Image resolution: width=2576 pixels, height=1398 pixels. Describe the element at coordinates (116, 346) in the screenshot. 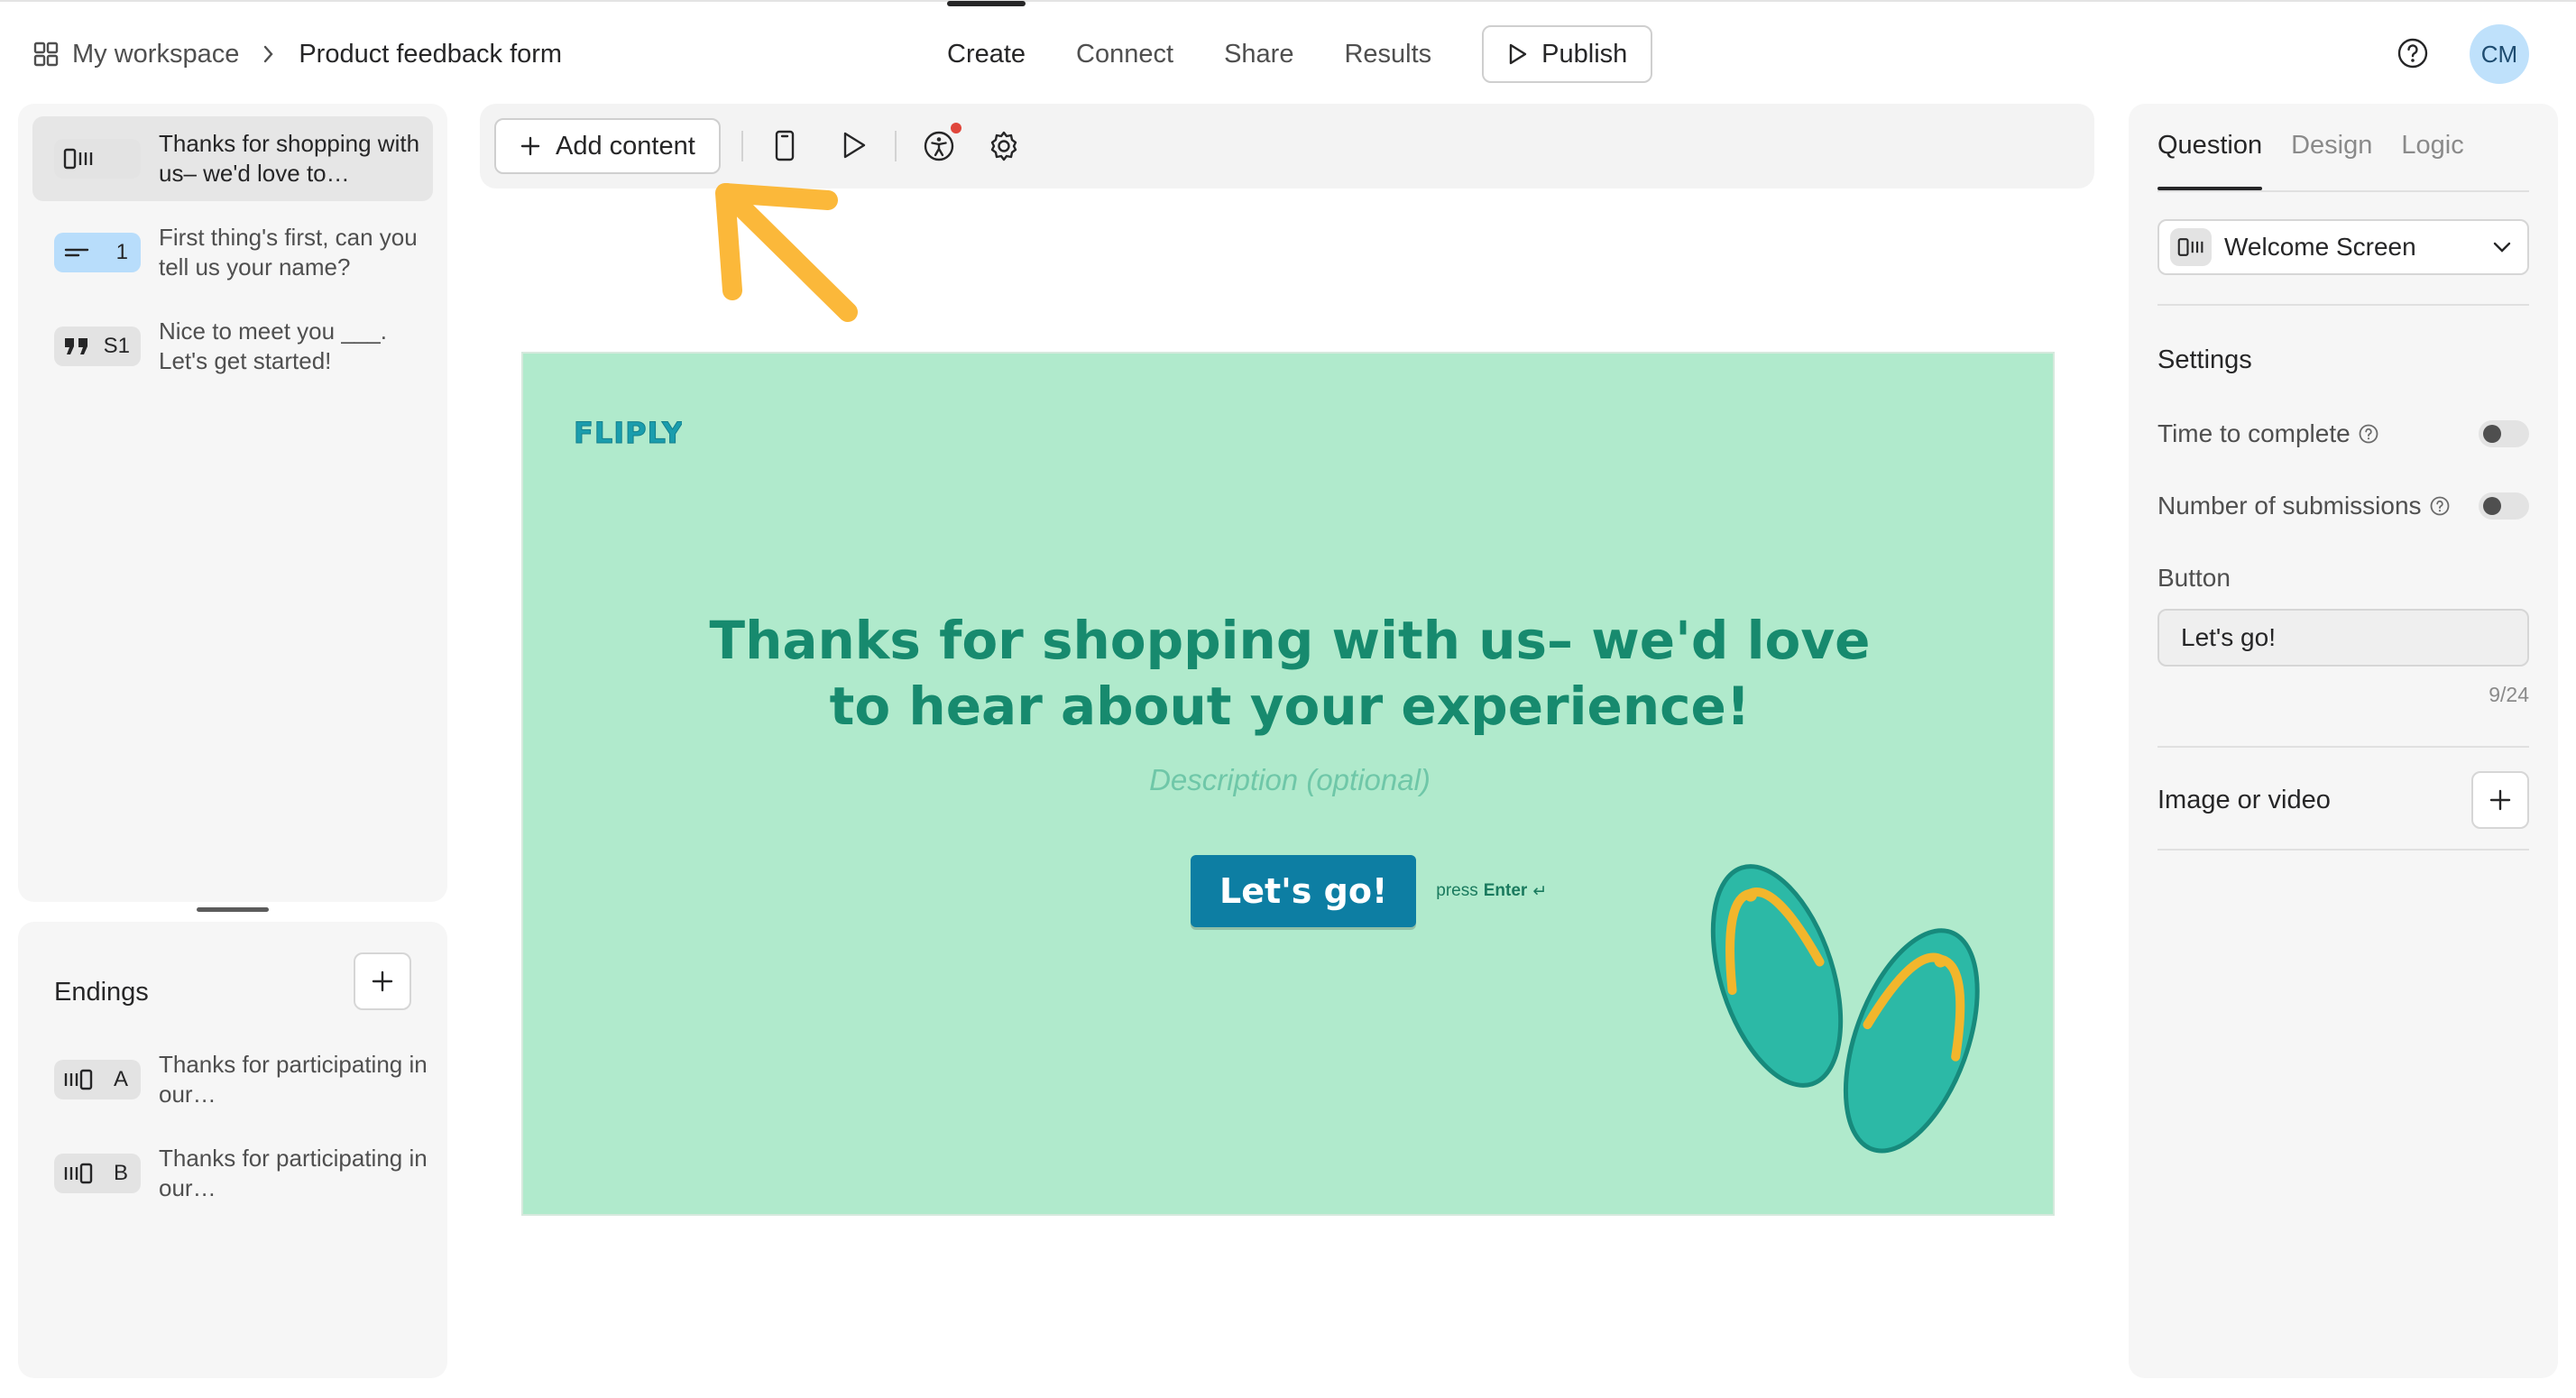

I see `question-number: S1` at that location.